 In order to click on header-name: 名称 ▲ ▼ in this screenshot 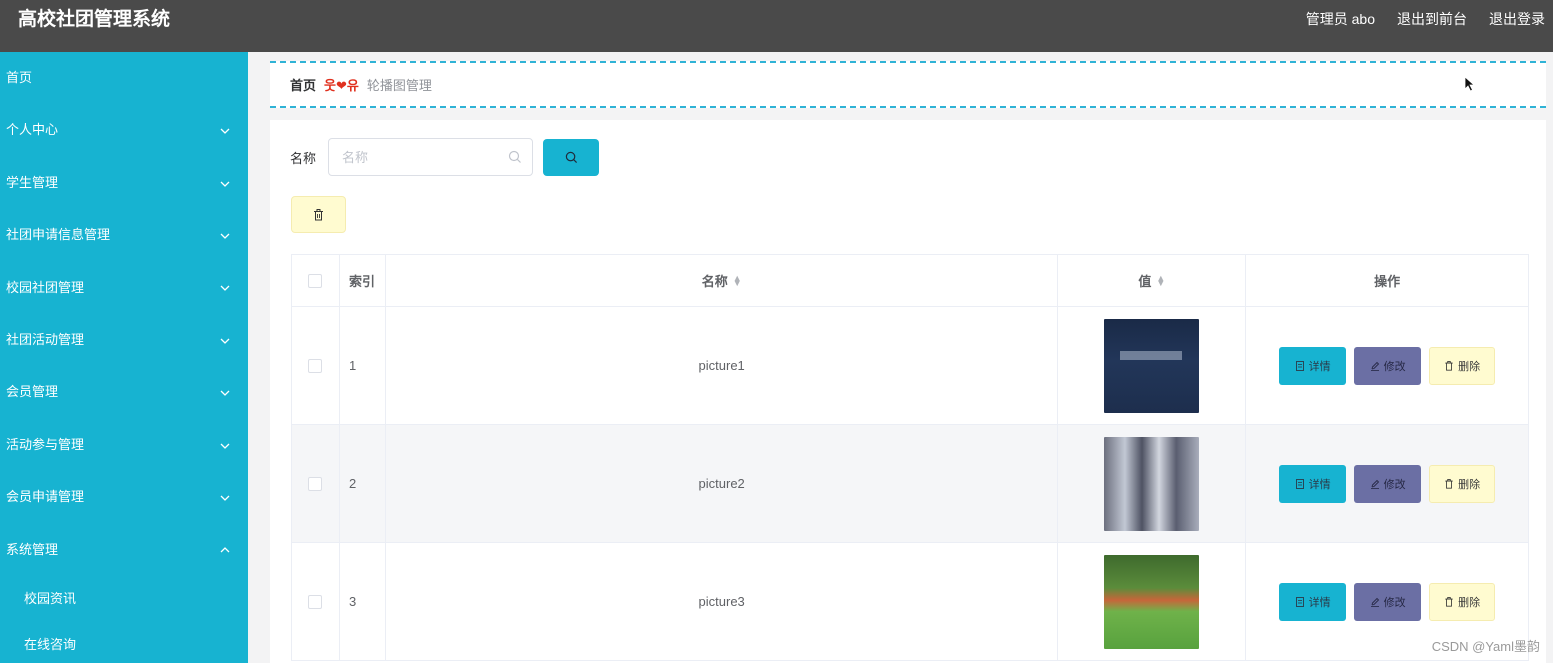, I will do `click(722, 280)`.